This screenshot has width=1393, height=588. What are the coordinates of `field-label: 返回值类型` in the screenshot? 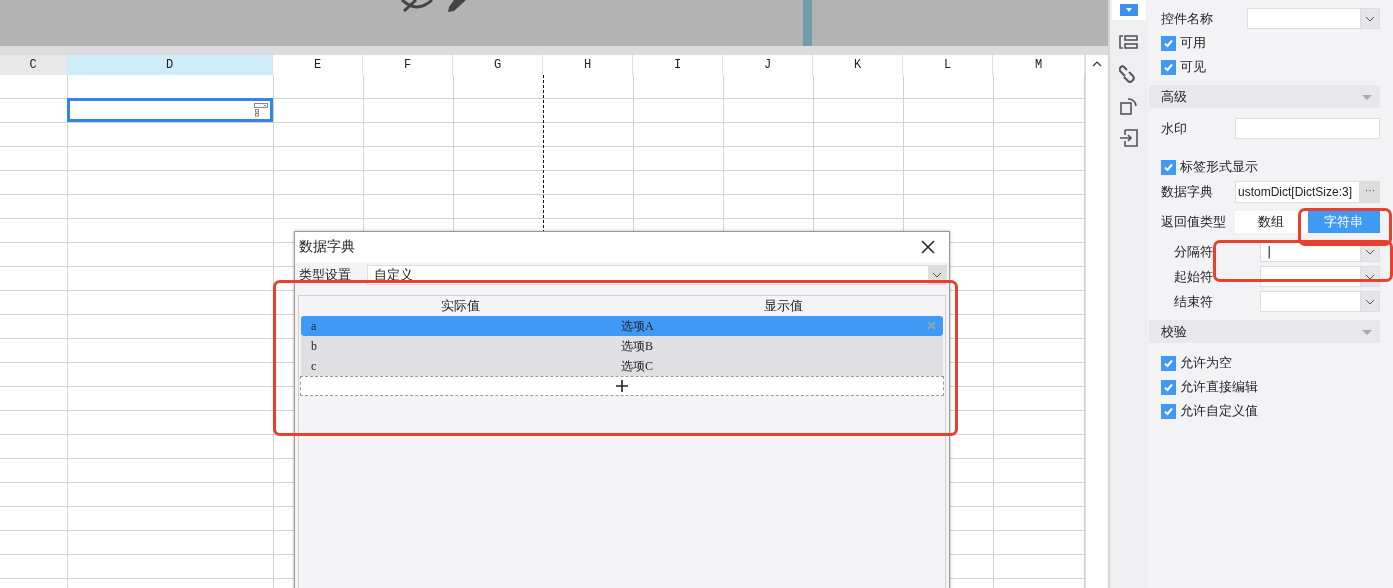 It's located at (1194, 221).